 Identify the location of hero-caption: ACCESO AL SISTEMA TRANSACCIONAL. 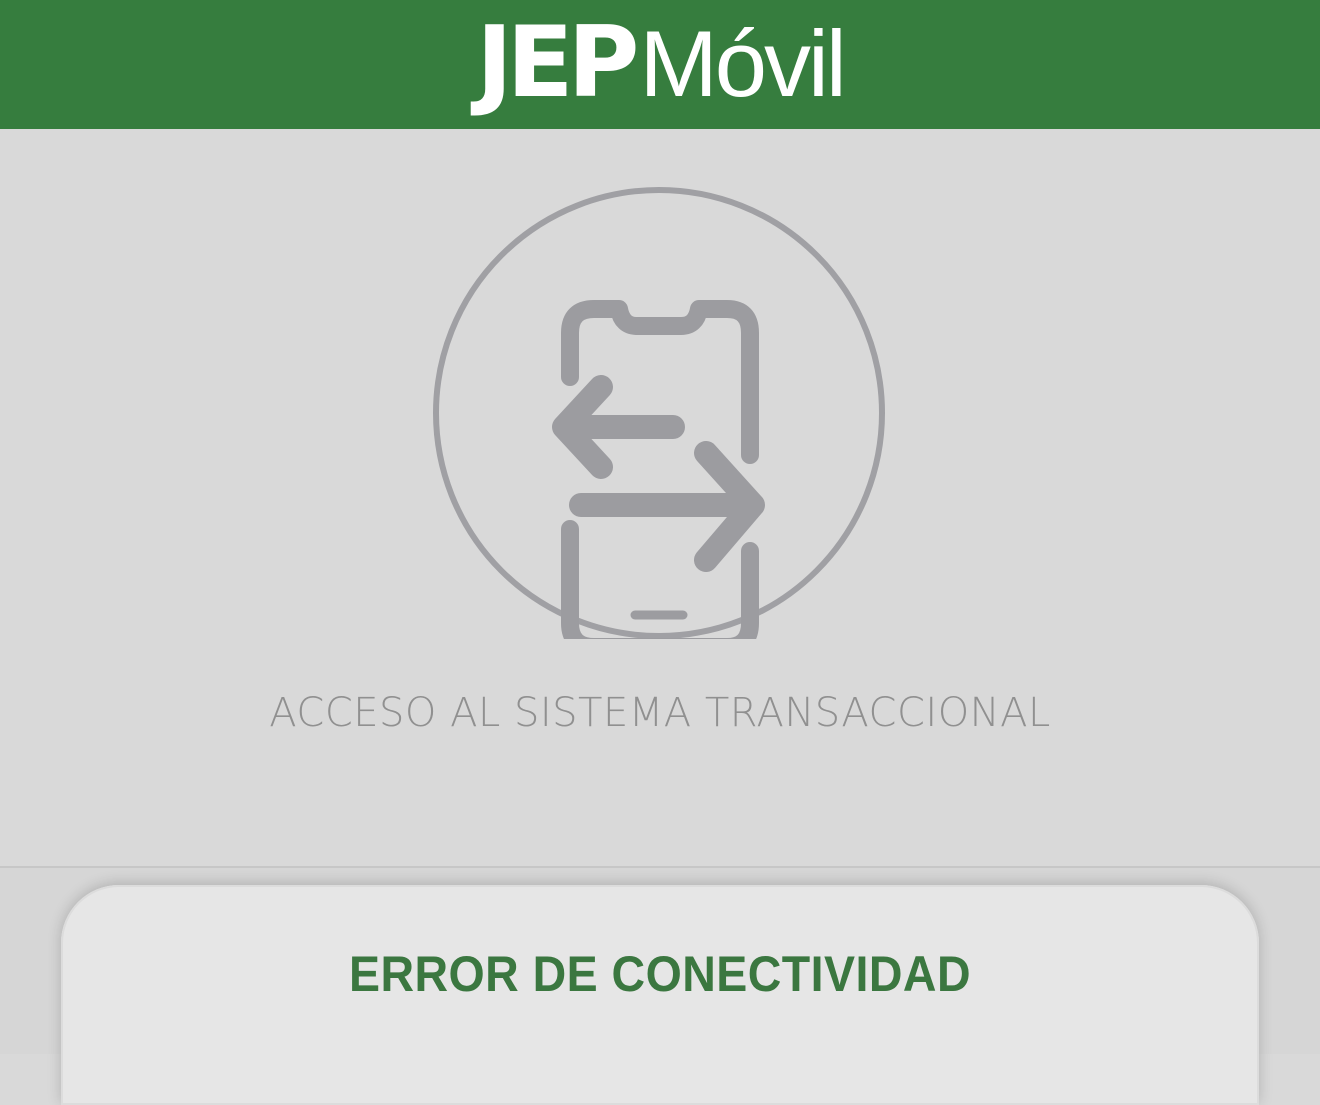
(660, 713).